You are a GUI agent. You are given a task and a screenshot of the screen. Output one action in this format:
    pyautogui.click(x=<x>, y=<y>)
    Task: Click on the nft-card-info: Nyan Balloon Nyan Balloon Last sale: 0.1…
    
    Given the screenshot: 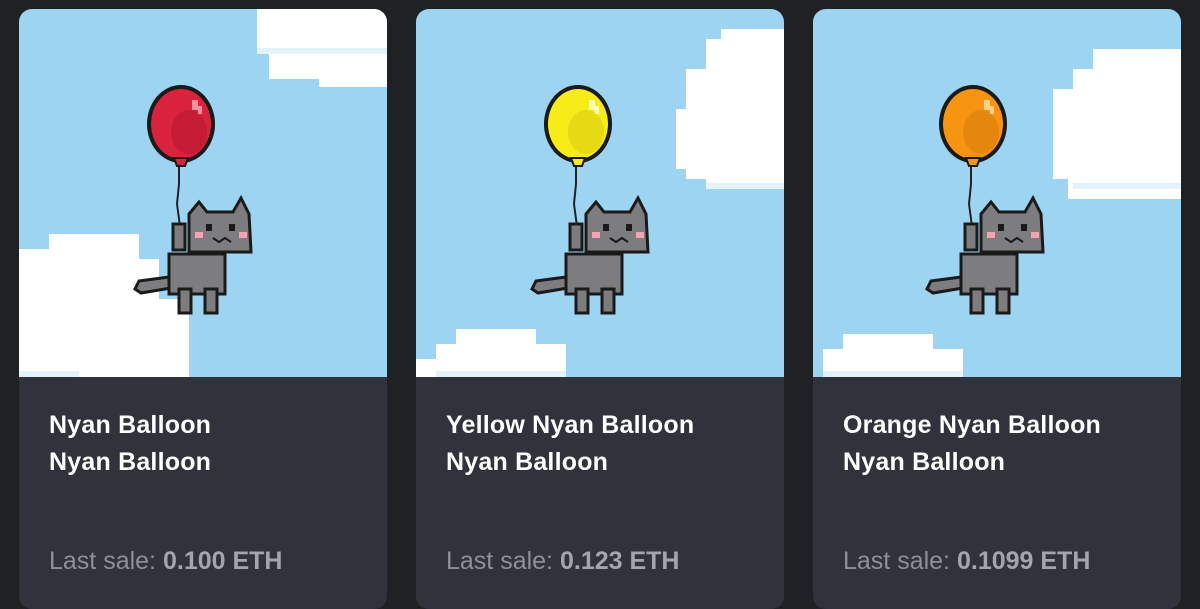 What is the action you would take?
    pyautogui.click(x=203, y=493)
    